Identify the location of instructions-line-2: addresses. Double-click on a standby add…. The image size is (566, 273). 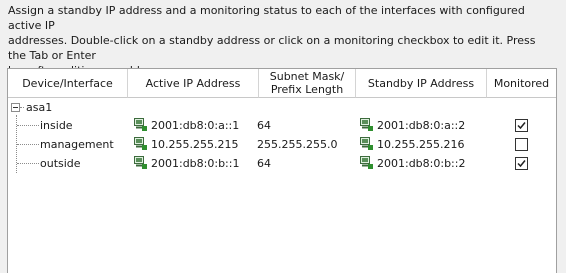
(272, 48).